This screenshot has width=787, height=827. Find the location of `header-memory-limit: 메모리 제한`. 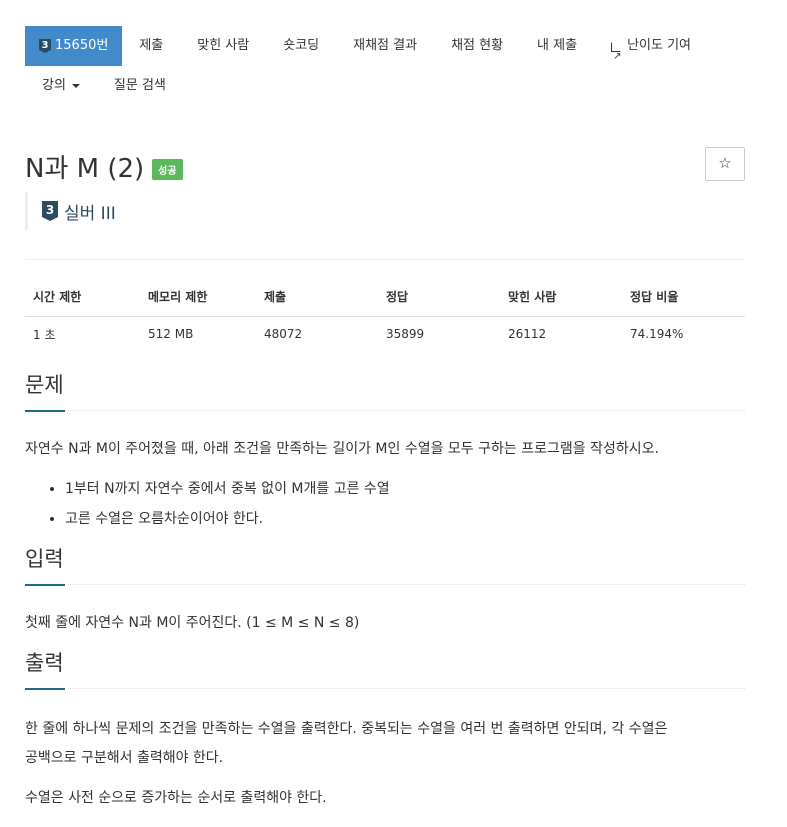

header-memory-limit: 메모리 제한 is located at coordinates (198, 297).